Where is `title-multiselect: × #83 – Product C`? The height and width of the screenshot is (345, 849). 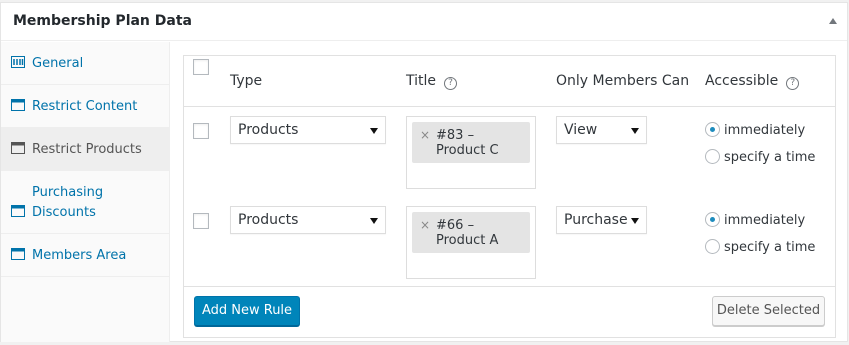 title-multiselect: × #83 – Product C is located at coordinates (471, 152).